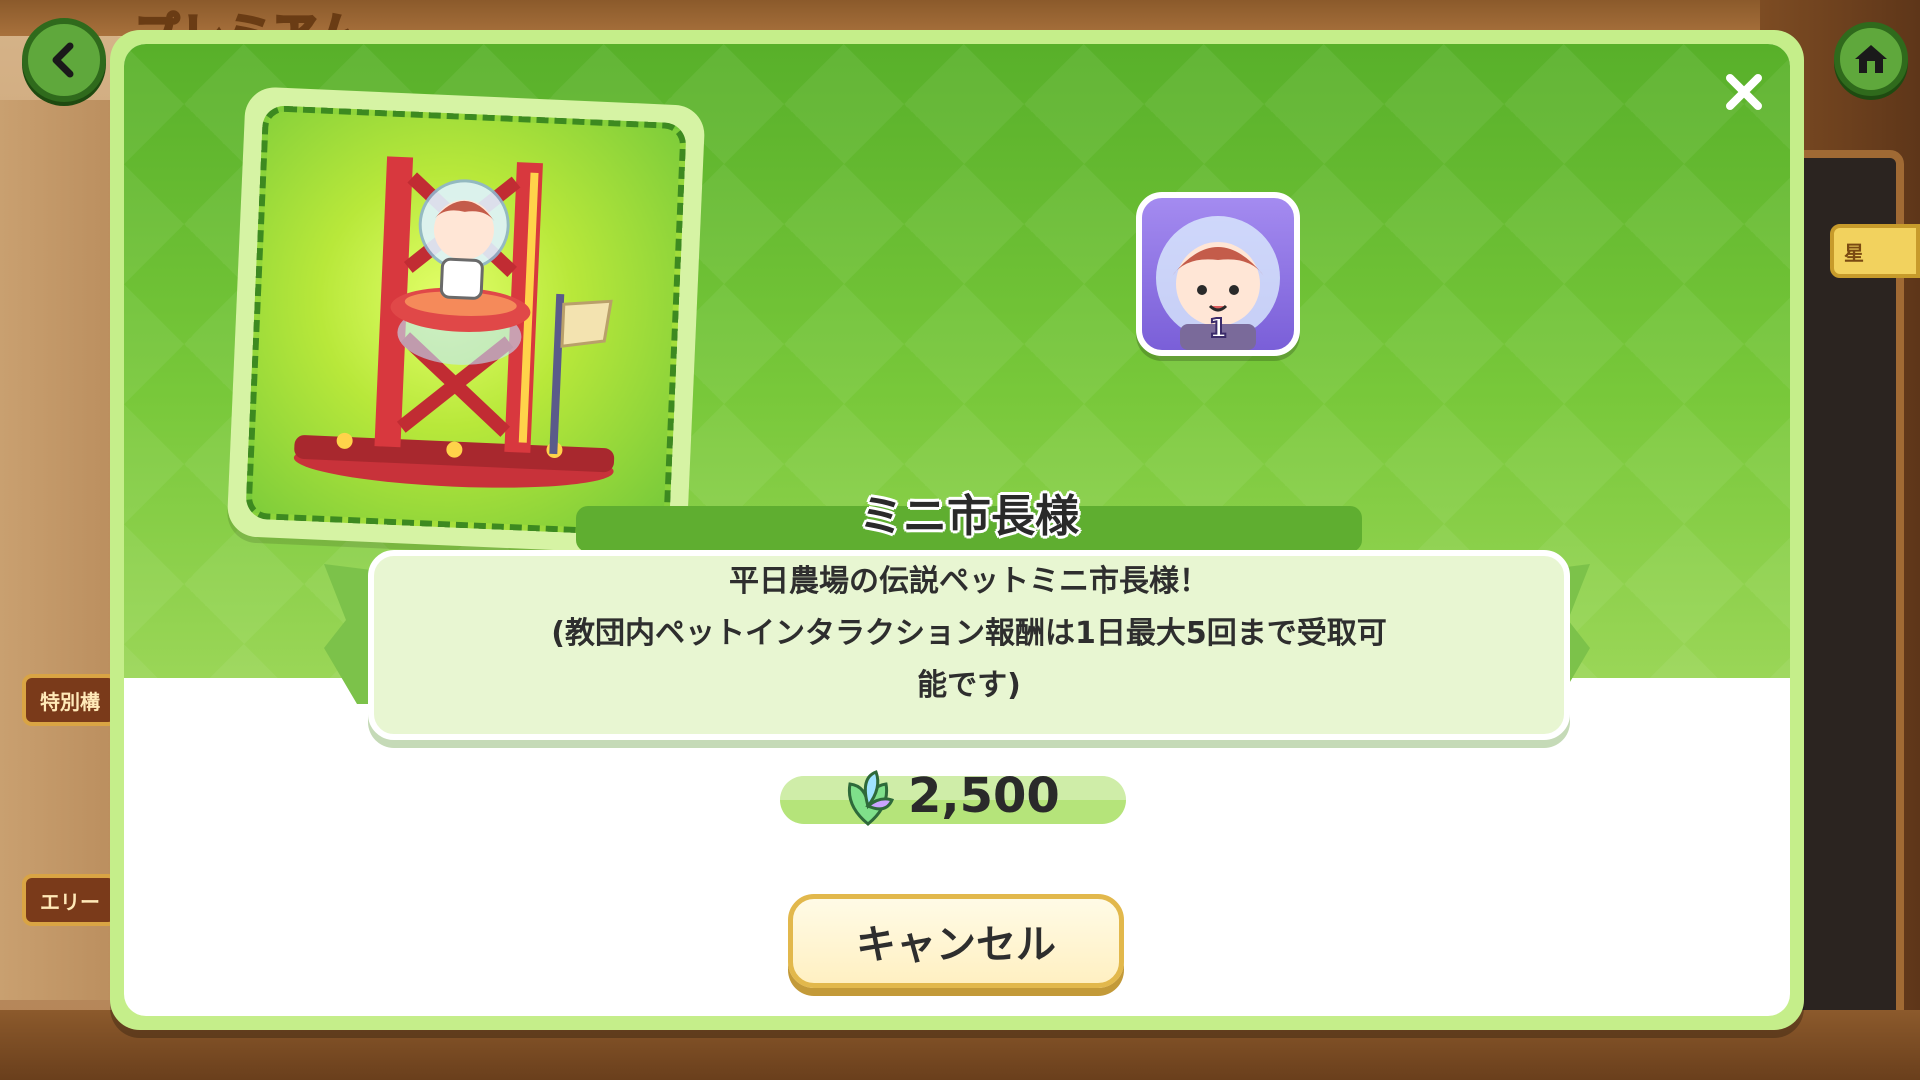 The height and width of the screenshot is (1080, 1920). I want to click on ufo-tower-illustration, so click(454, 322).